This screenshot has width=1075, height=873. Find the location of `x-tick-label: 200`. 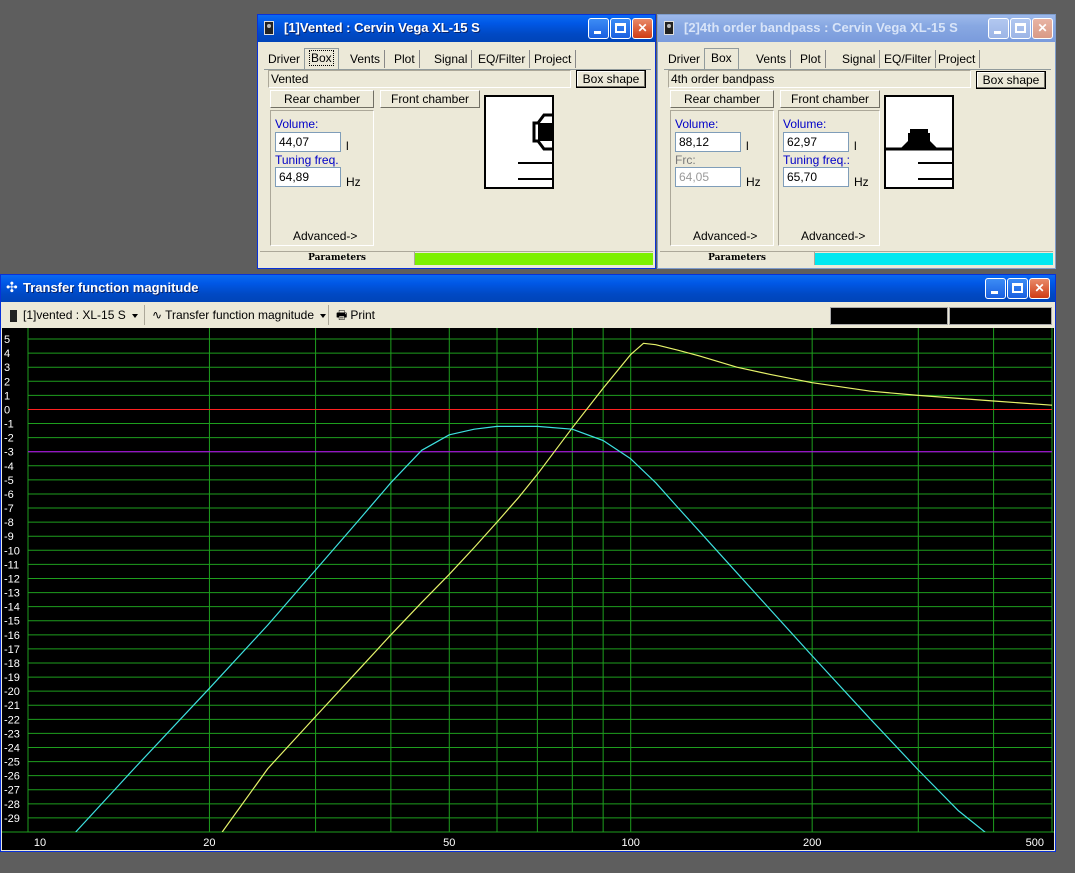

x-tick-label: 200 is located at coordinates (812, 843).